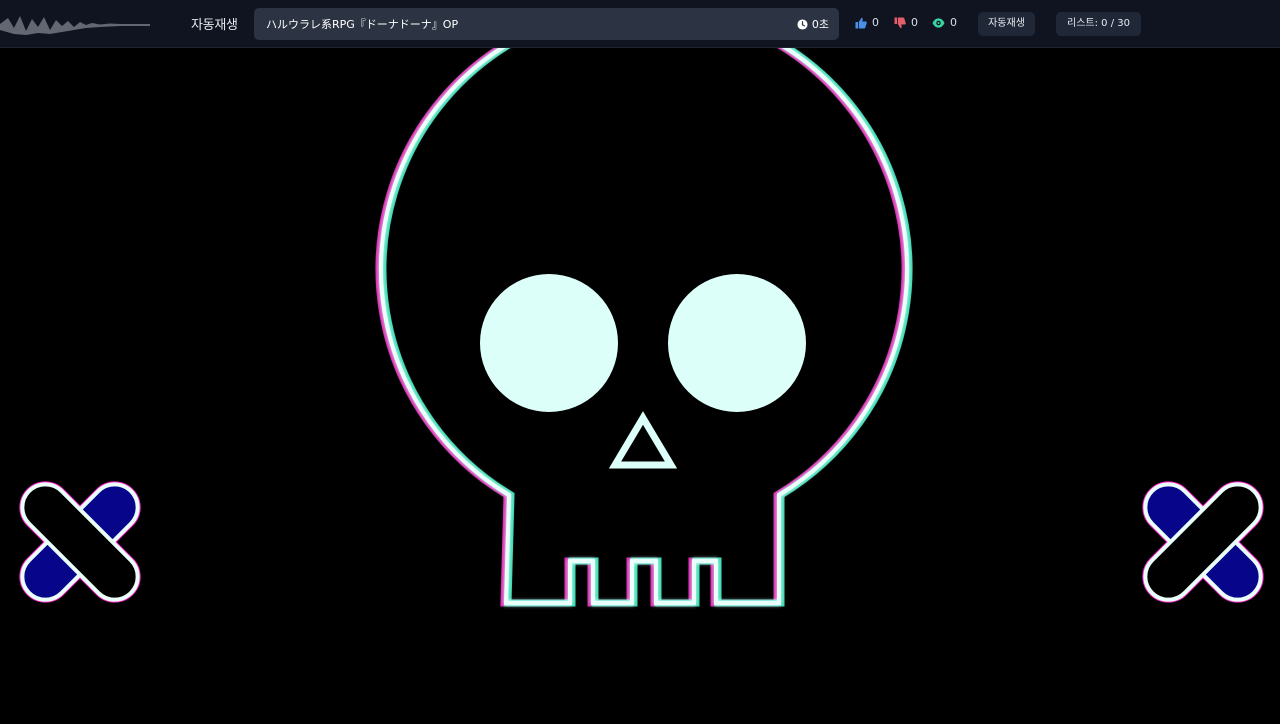  Describe the element at coordinates (900, 22) in the screenshot. I see `thumbs-down-icon` at that location.